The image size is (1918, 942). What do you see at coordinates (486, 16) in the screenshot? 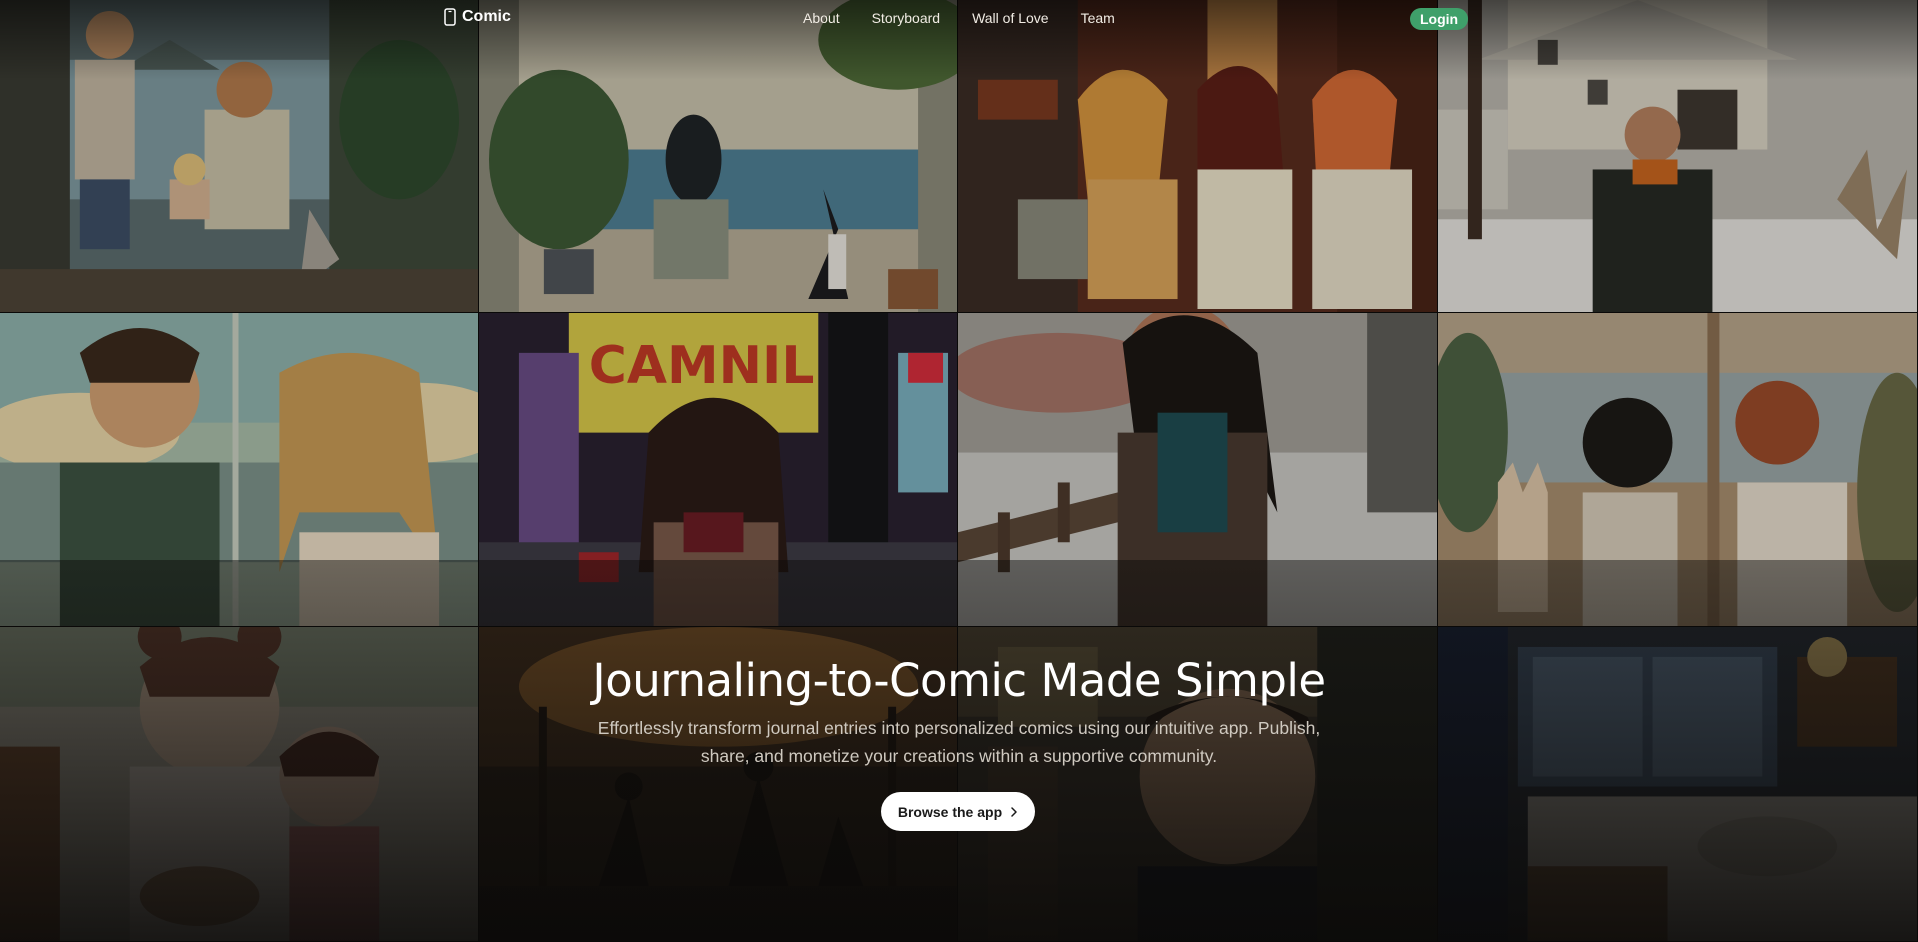
I see `brand-name: Comic` at bounding box center [486, 16].